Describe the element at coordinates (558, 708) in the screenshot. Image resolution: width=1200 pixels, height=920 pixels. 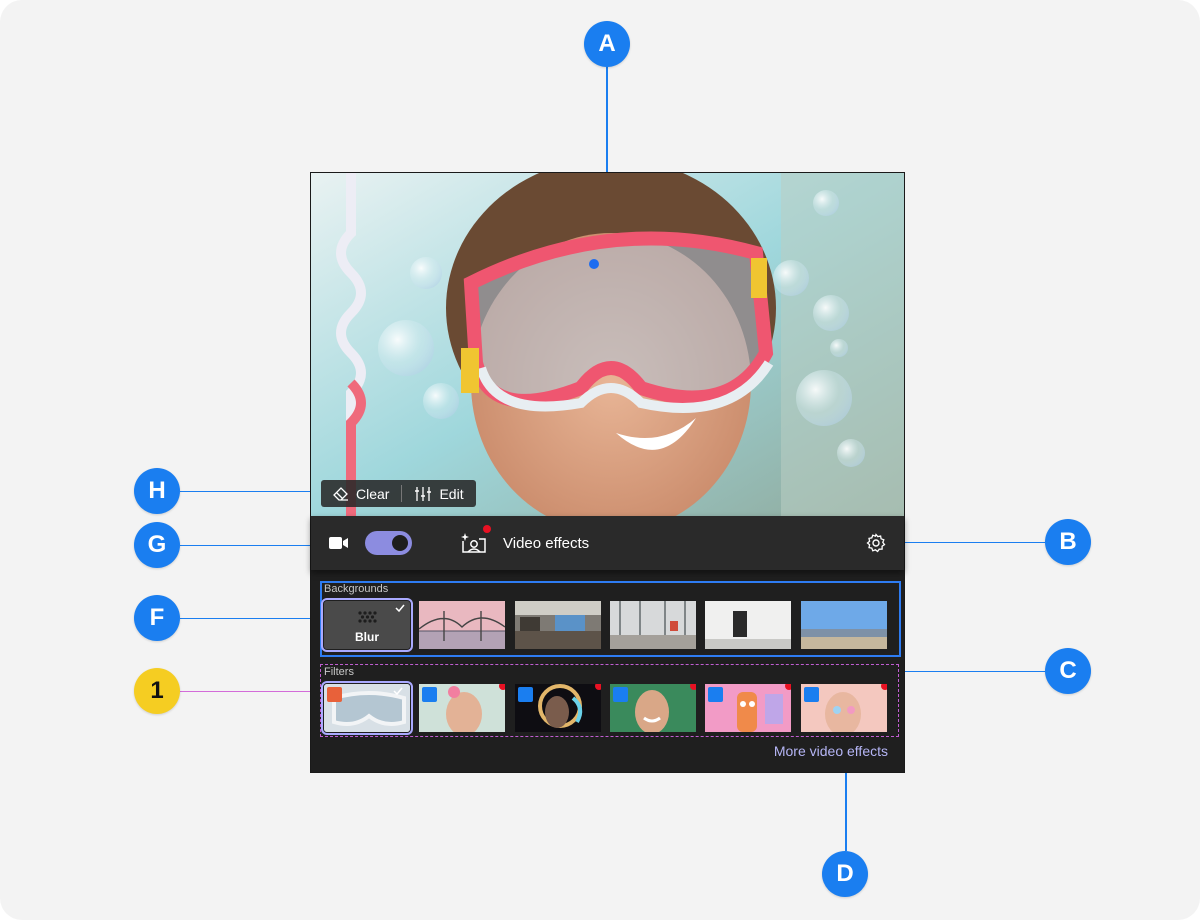
I see `filter-neon` at that location.